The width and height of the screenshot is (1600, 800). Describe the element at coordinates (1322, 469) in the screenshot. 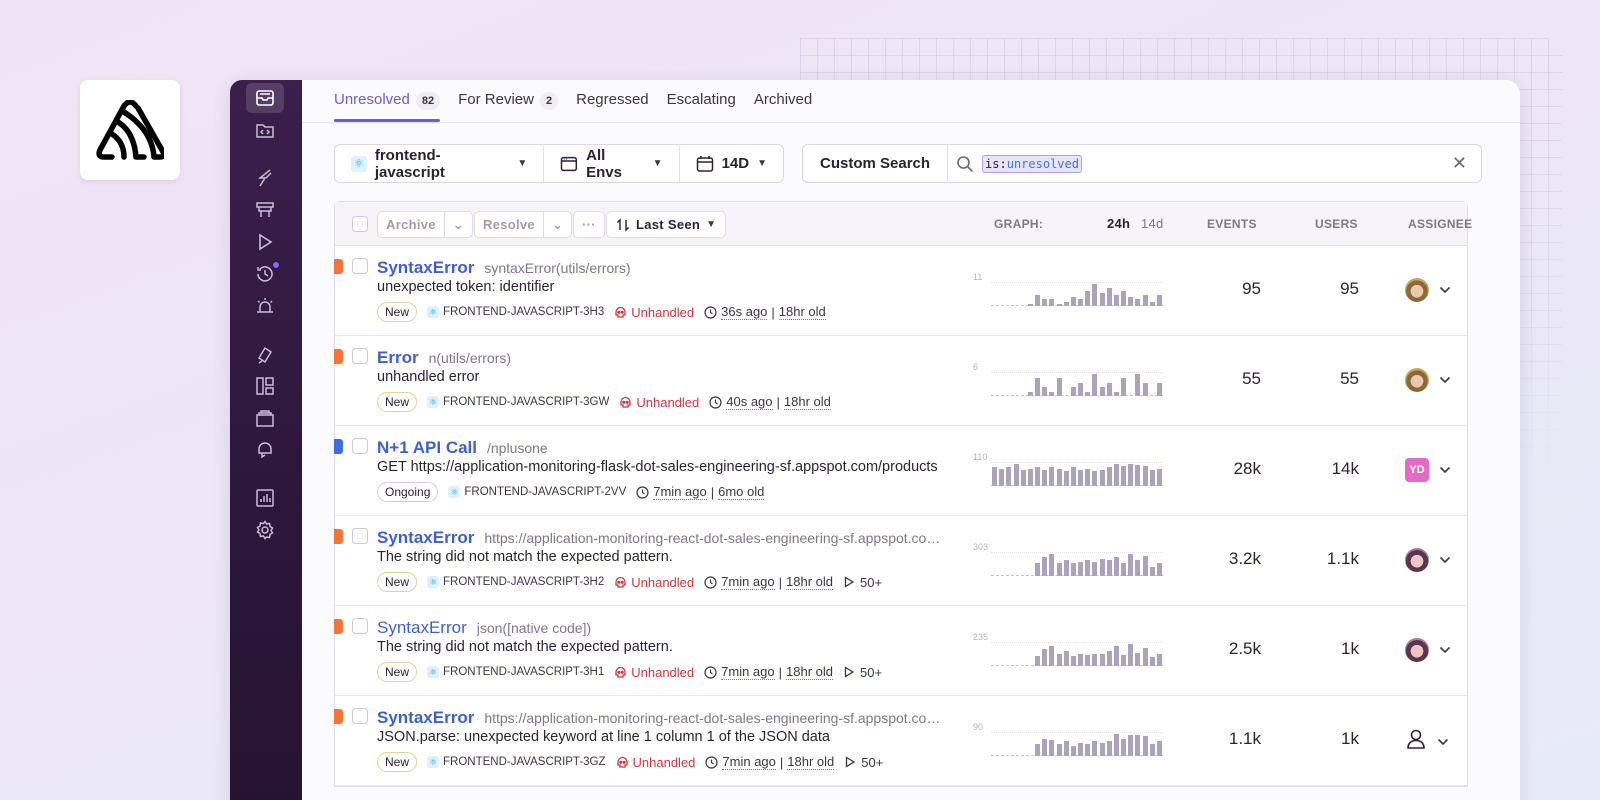

I see `users-count: 14k` at that location.